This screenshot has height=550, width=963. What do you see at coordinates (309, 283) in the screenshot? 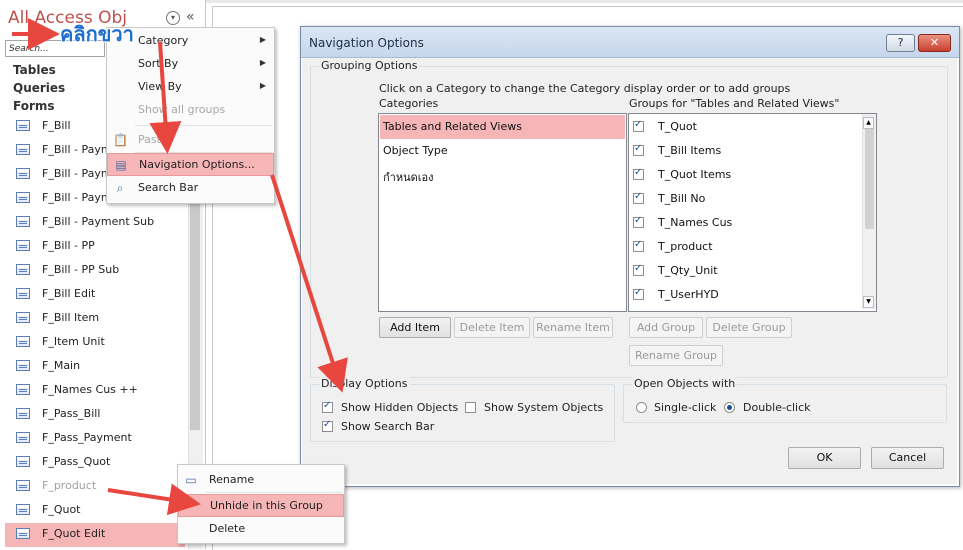
I see `arrow-to-show-hidden` at bounding box center [309, 283].